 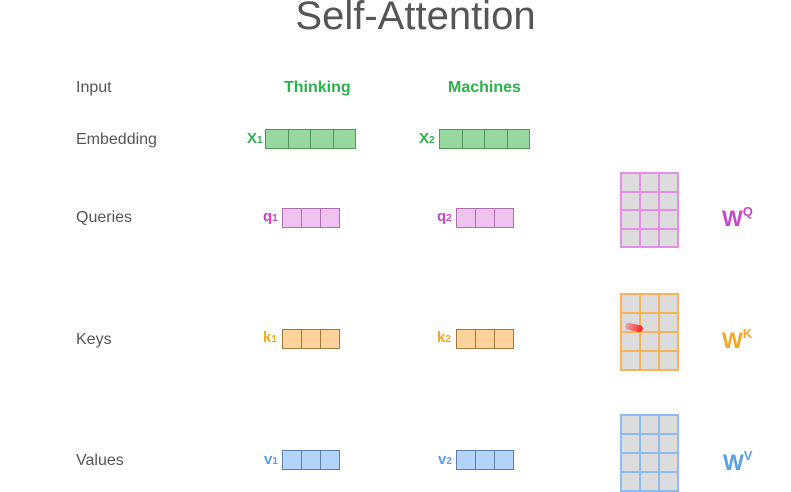 I want to click on key-label-2: k2, so click(x=444, y=337).